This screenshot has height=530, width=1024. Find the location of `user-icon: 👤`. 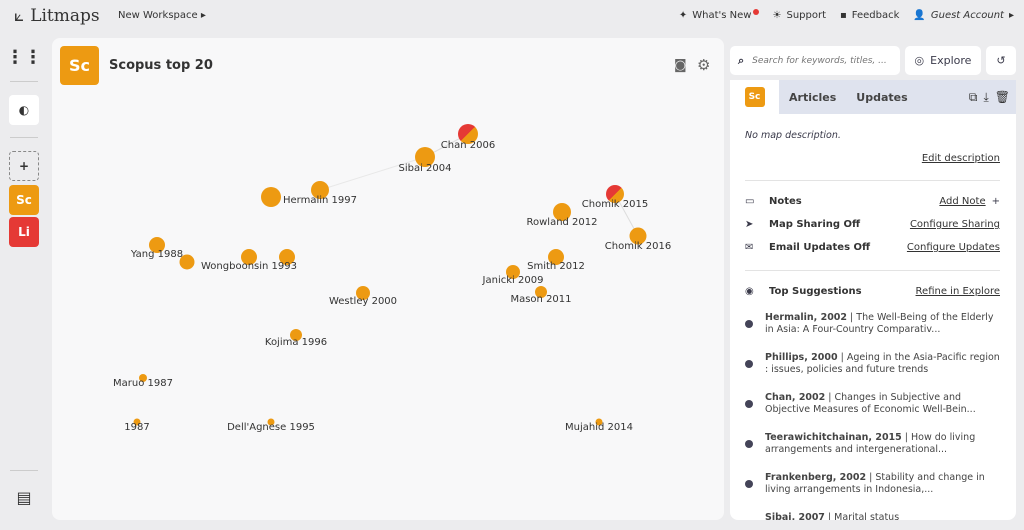

user-icon: 👤 is located at coordinates (919, 15).